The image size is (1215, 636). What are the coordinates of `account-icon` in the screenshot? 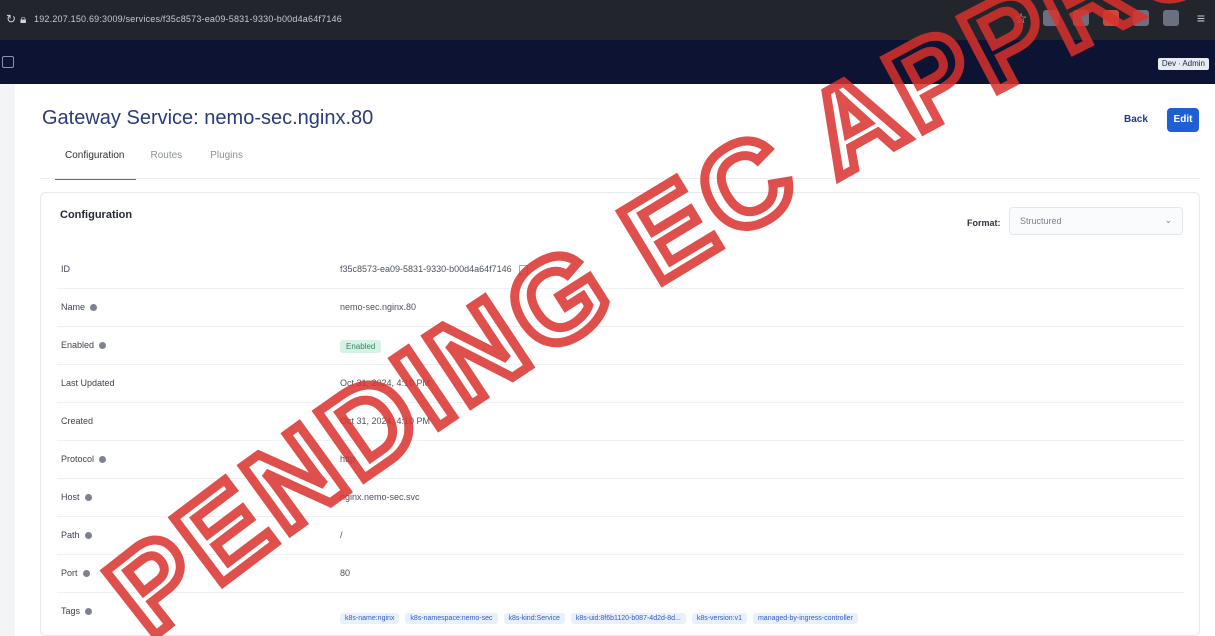 It's located at (1171, 18).